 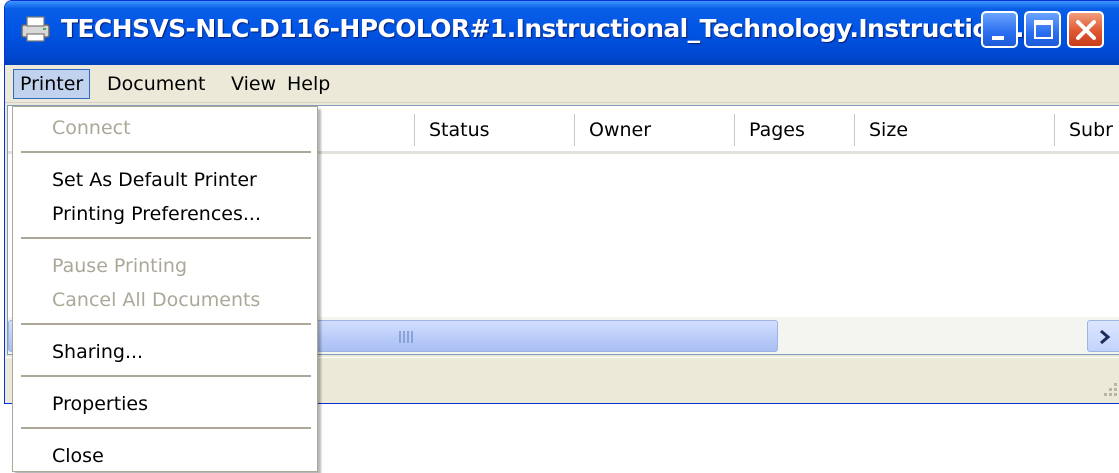 I want to click on column-header-pages: Pages, so click(x=794, y=130).